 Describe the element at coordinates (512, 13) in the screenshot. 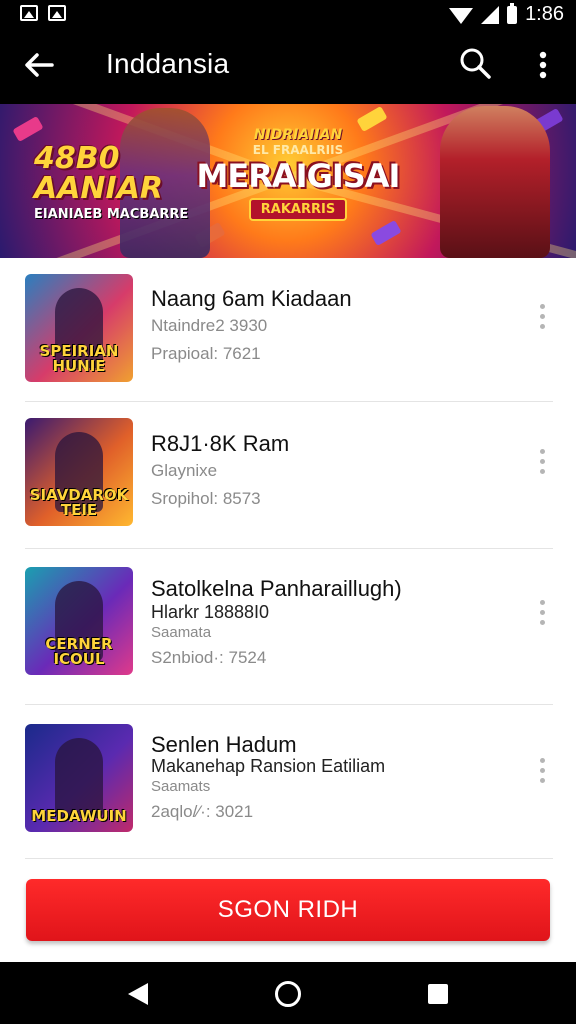

I see `battery-icon` at that location.